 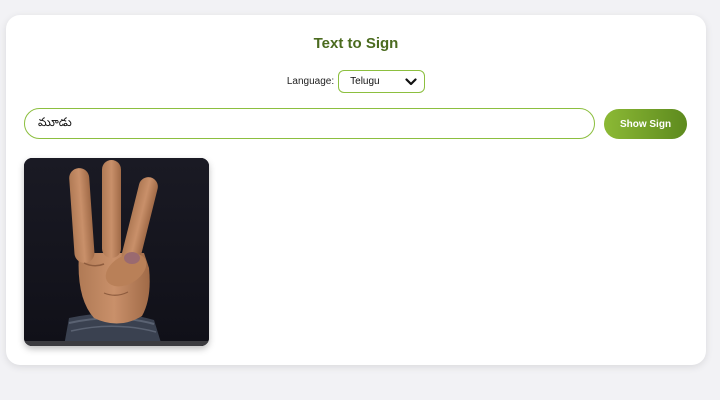 What do you see at coordinates (411, 81) in the screenshot?
I see `chevron-down-icon` at bounding box center [411, 81].